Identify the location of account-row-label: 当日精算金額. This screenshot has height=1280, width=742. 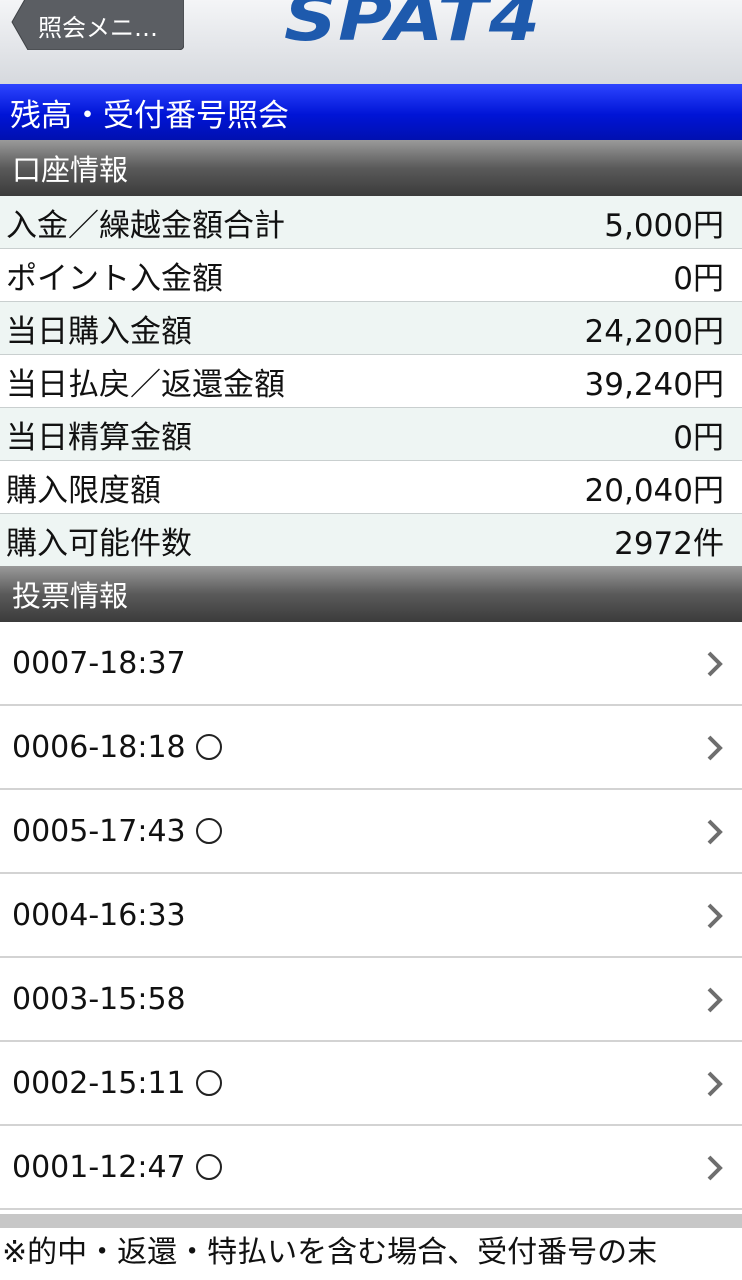
(99, 437).